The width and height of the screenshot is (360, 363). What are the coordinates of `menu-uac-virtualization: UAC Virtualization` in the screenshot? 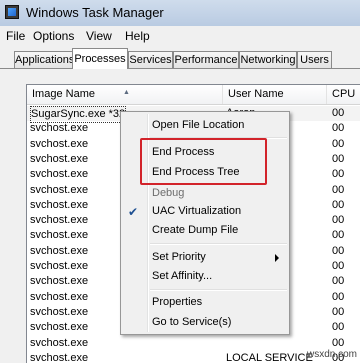 It's located at (196, 211).